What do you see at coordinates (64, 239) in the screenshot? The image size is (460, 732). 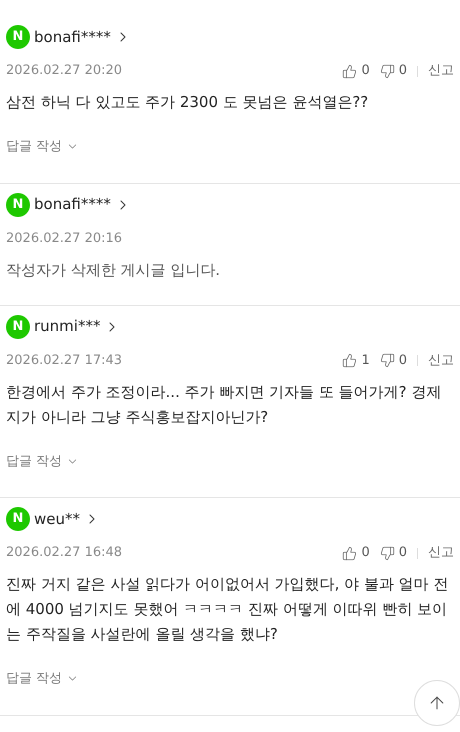 I see `comment-date: 2026.02.27 20:16` at bounding box center [64, 239].